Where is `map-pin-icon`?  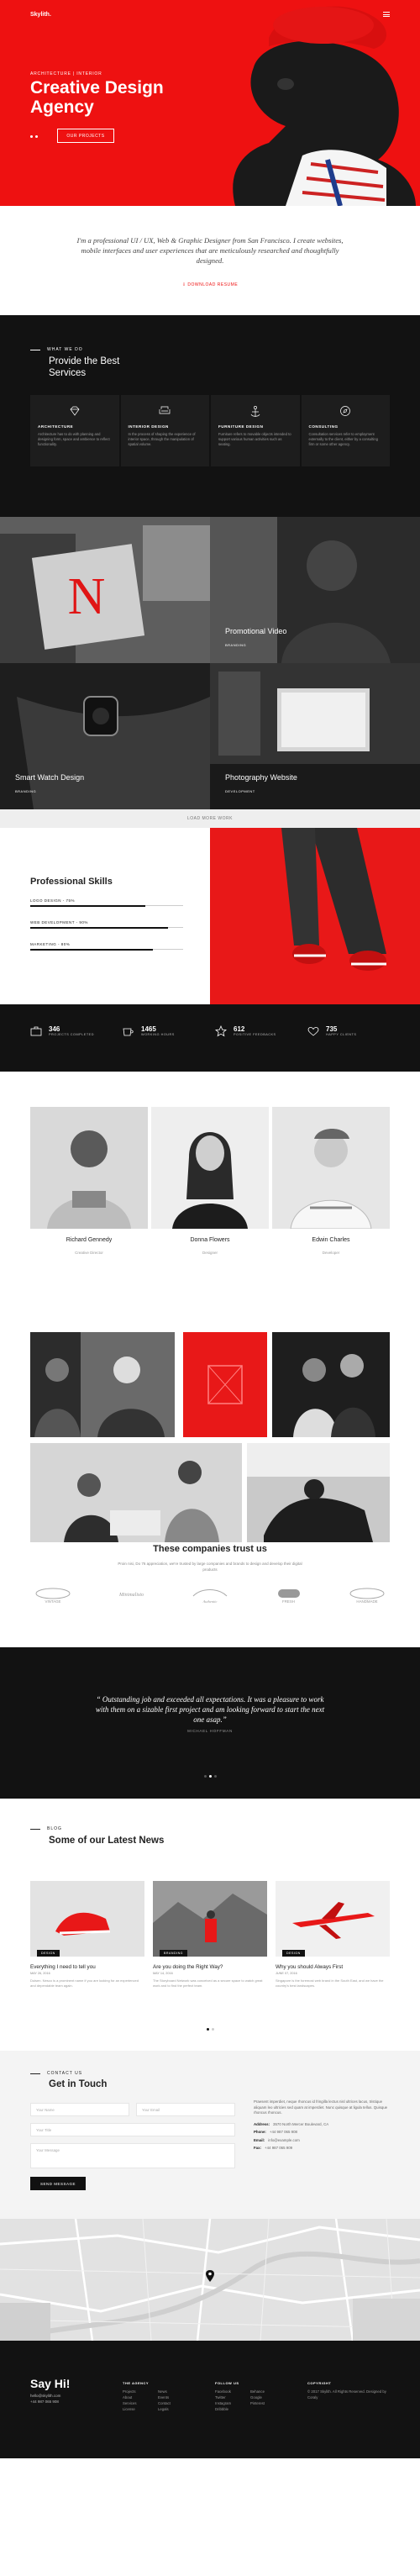 map-pin-icon is located at coordinates (210, 2276).